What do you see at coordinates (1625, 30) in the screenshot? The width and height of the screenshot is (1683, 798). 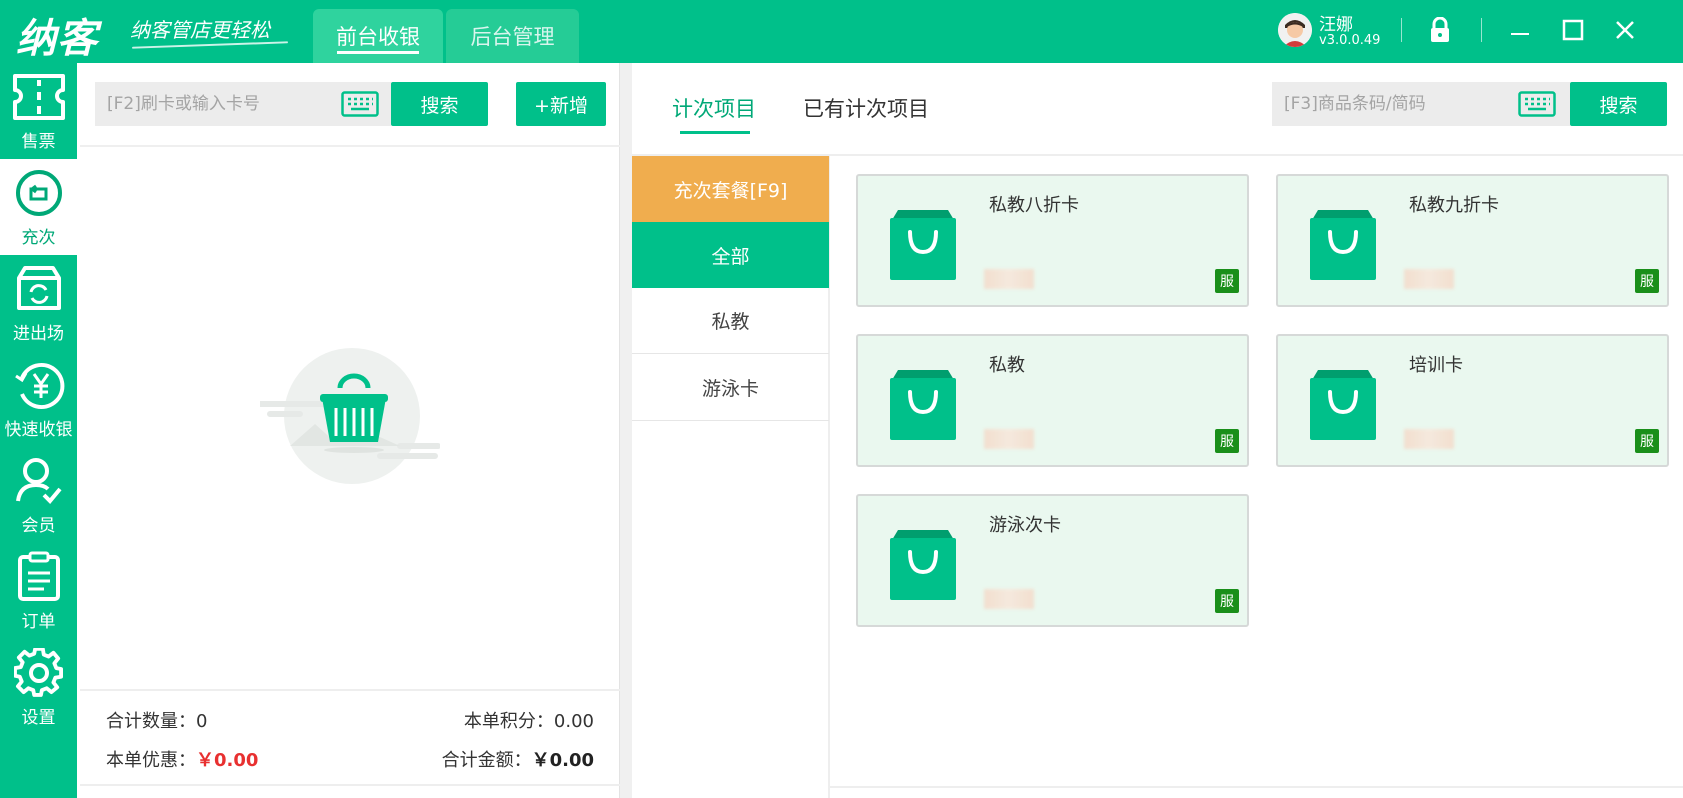 I see `close-icon` at bounding box center [1625, 30].